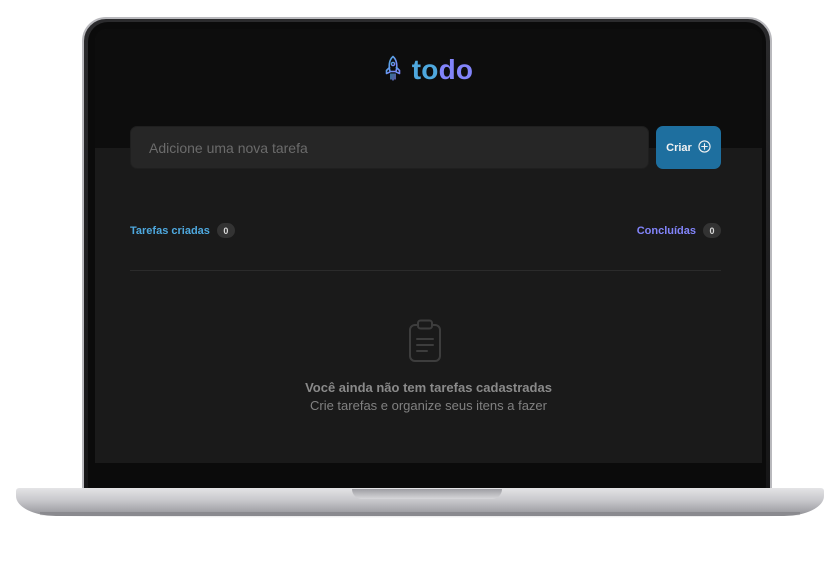 The image size is (824, 562). I want to click on done-tasks-badge: 0, so click(712, 230).